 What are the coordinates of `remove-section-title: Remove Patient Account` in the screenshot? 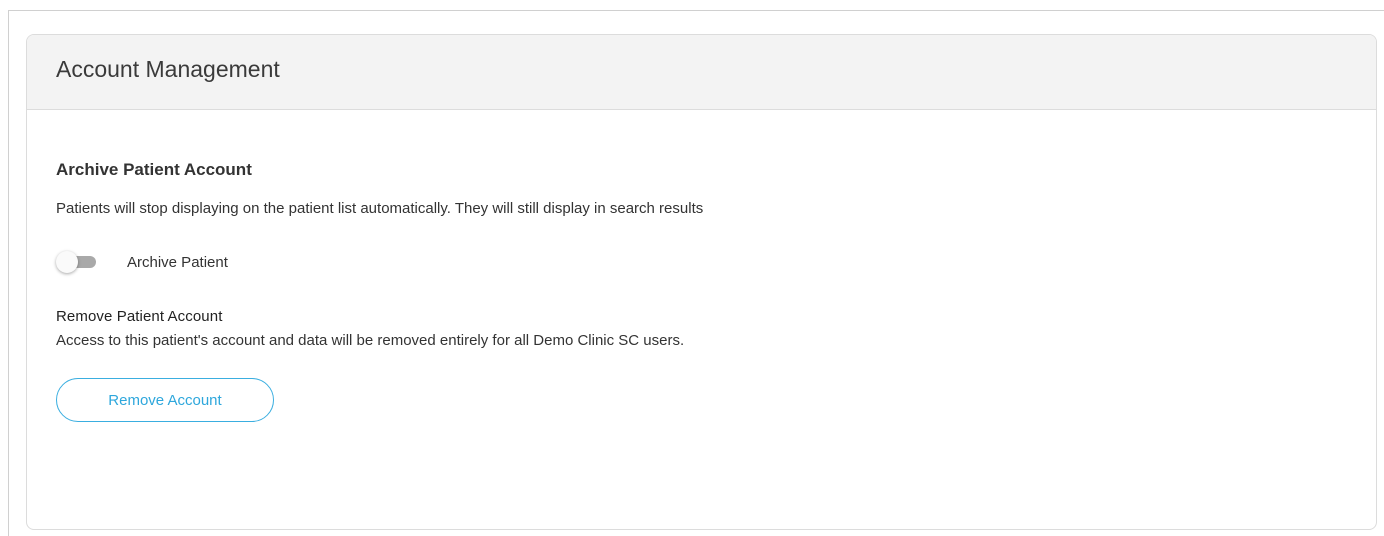 It's located at (139, 316).